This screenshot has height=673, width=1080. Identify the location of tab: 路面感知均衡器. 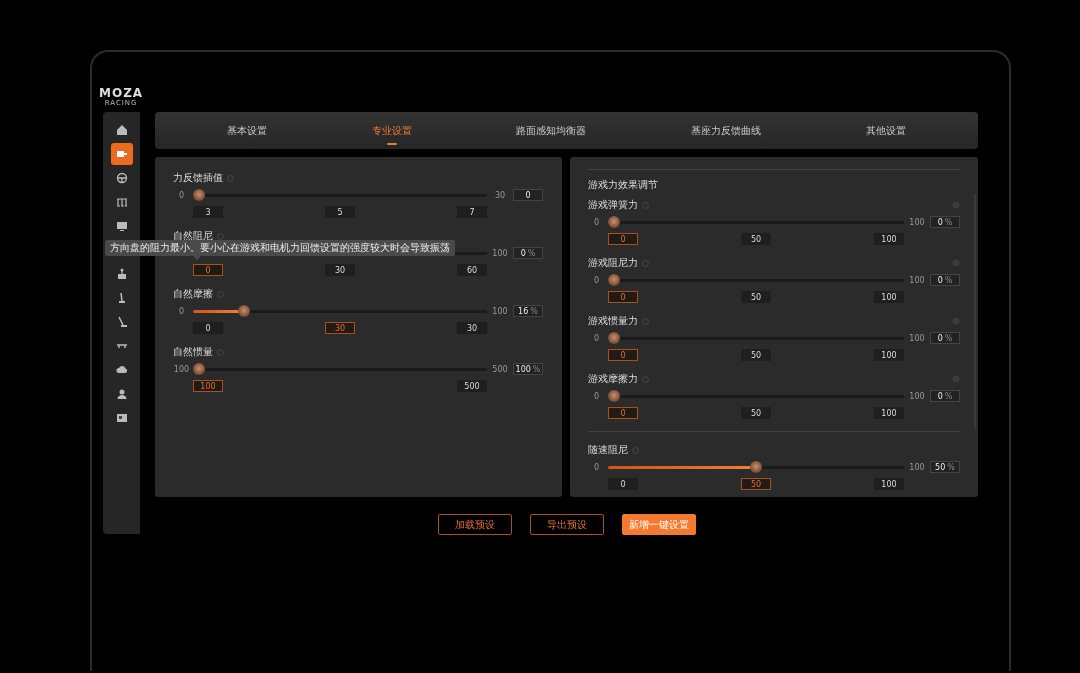
(551, 130).